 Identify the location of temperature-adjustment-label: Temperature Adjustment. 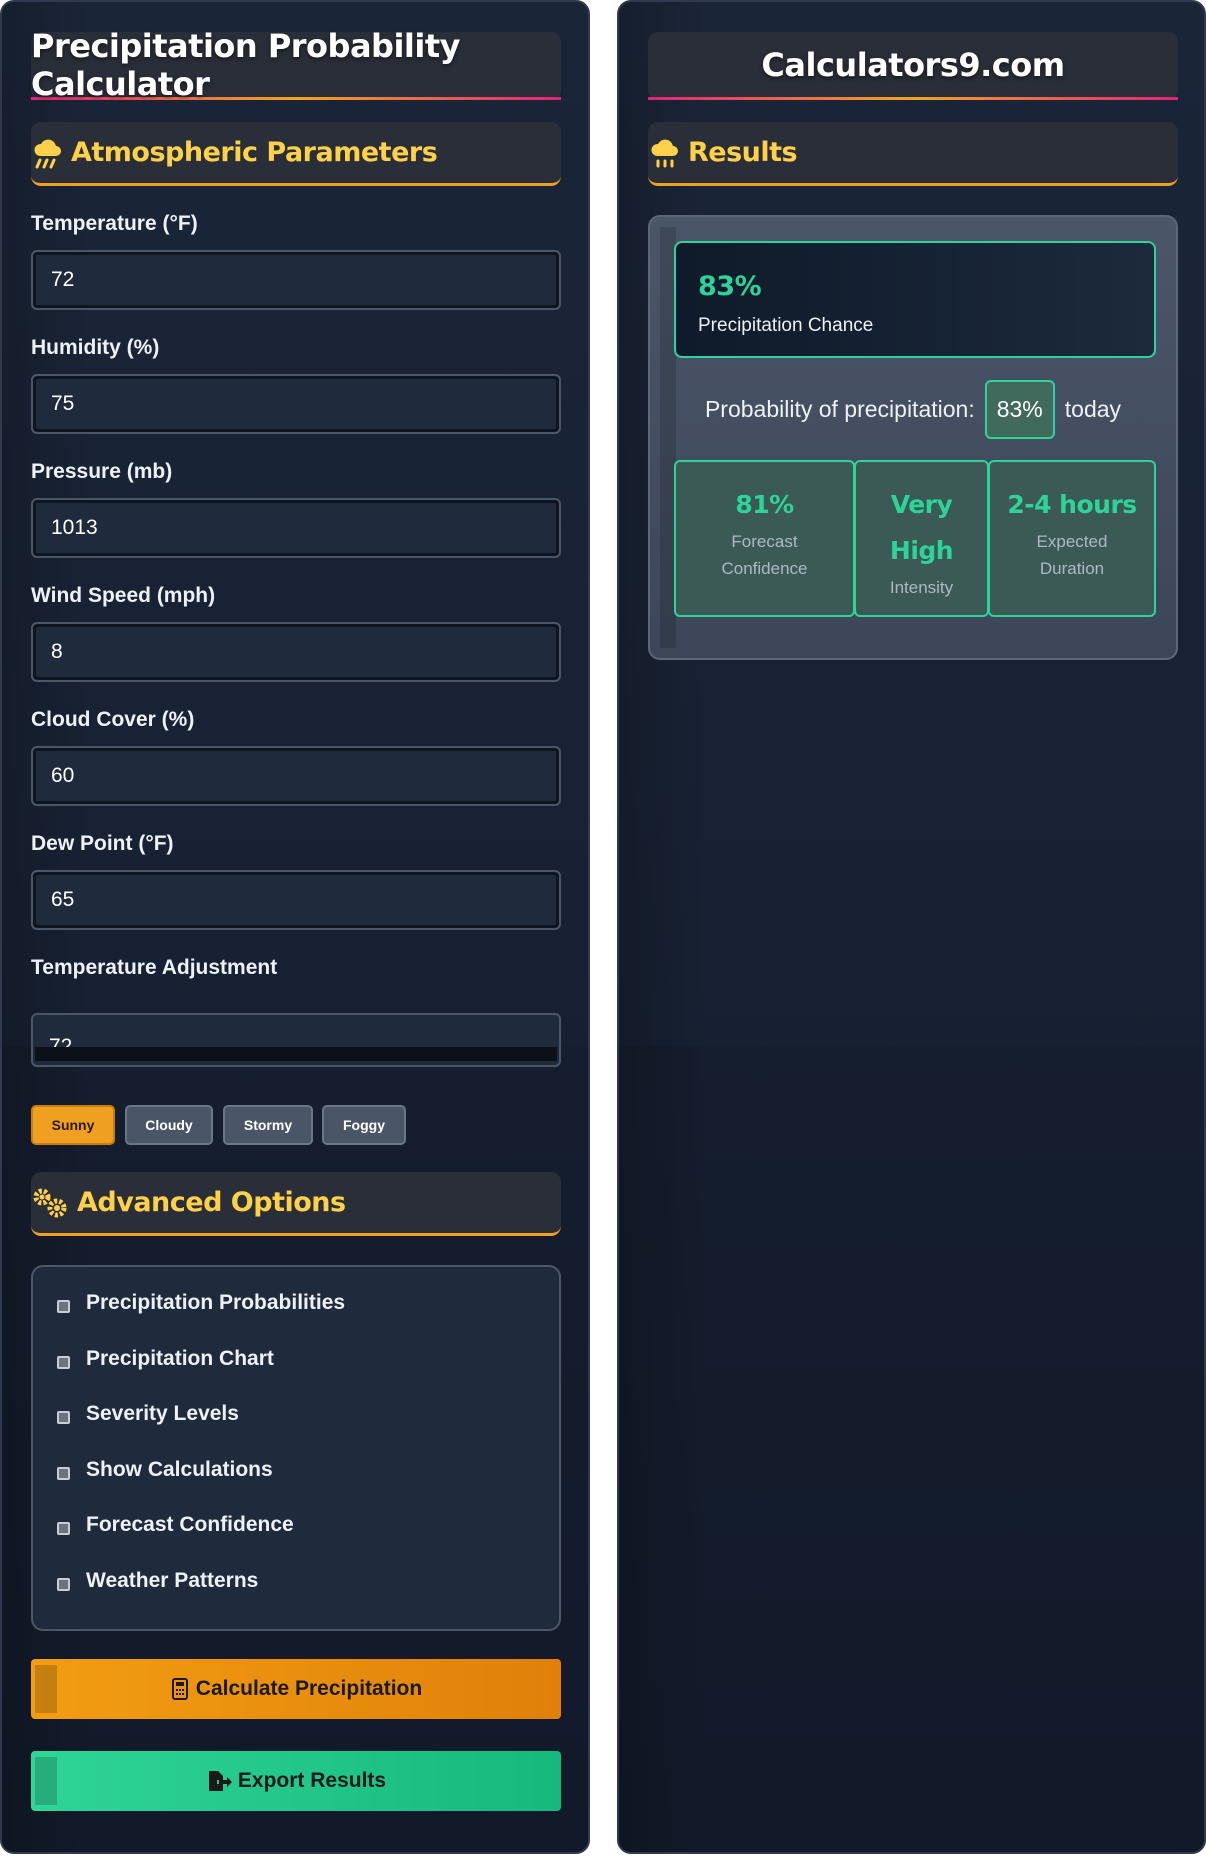
(154, 967).